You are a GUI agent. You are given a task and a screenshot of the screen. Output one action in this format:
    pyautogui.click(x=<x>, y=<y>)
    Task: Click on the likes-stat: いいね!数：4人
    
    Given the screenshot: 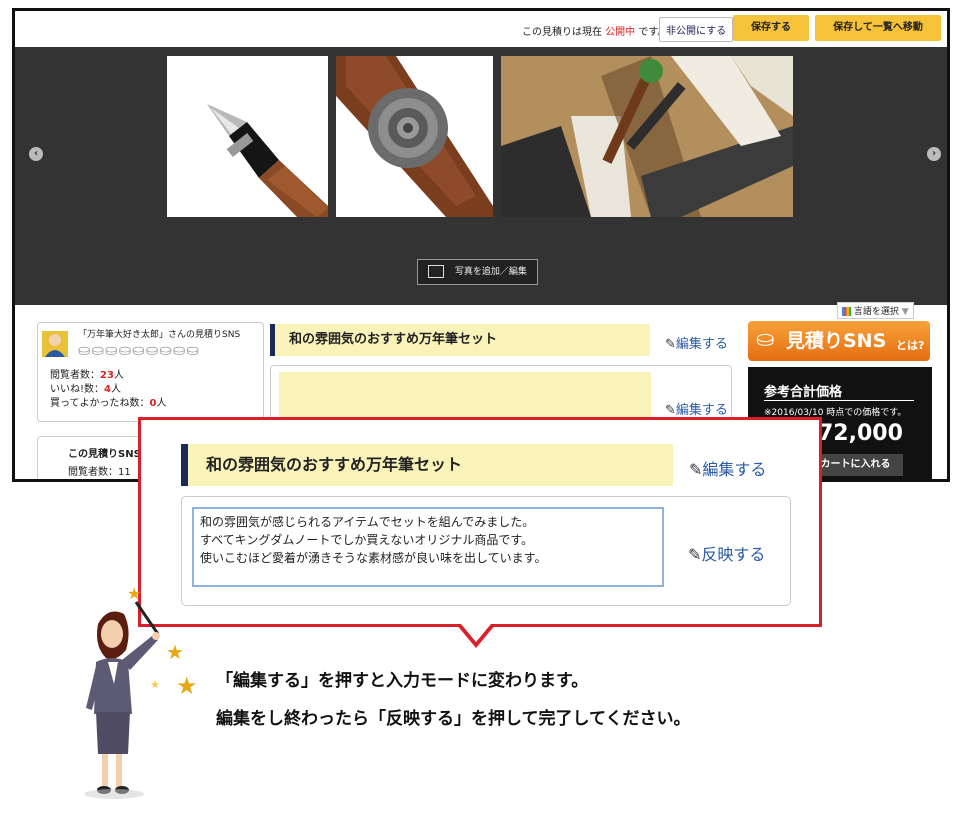 What is the action you would take?
    pyautogui.click(x=85, y=389)
    